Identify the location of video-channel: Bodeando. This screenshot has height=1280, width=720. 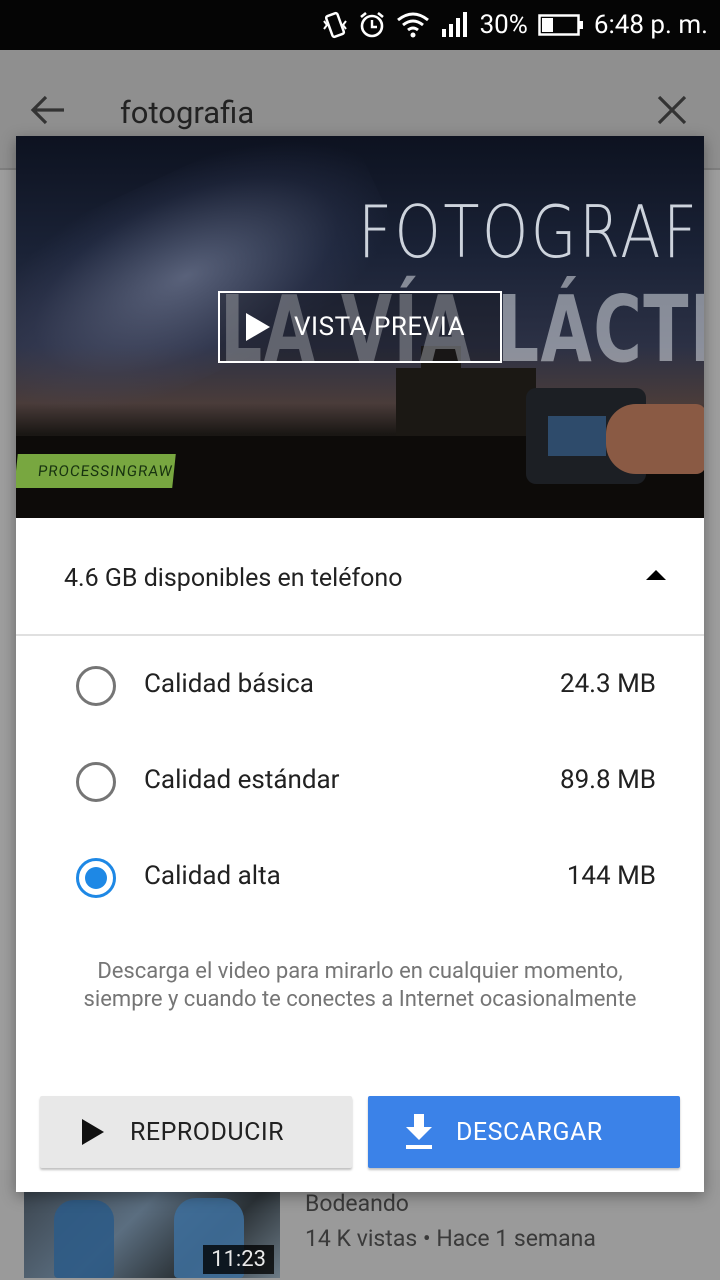
(357, 1203).